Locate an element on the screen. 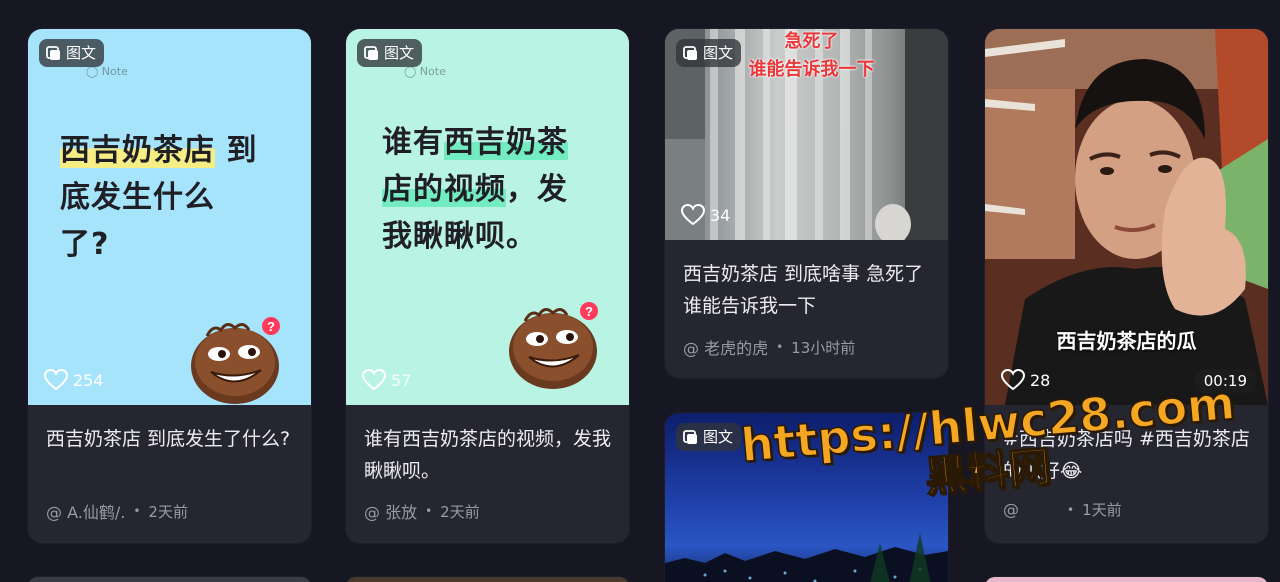 This screenshot has width=1280, height=582. post-title: #西吉奶茶店吗 #西吉奶茶店的瓜好😂 is located at coordinates (1126, 455).